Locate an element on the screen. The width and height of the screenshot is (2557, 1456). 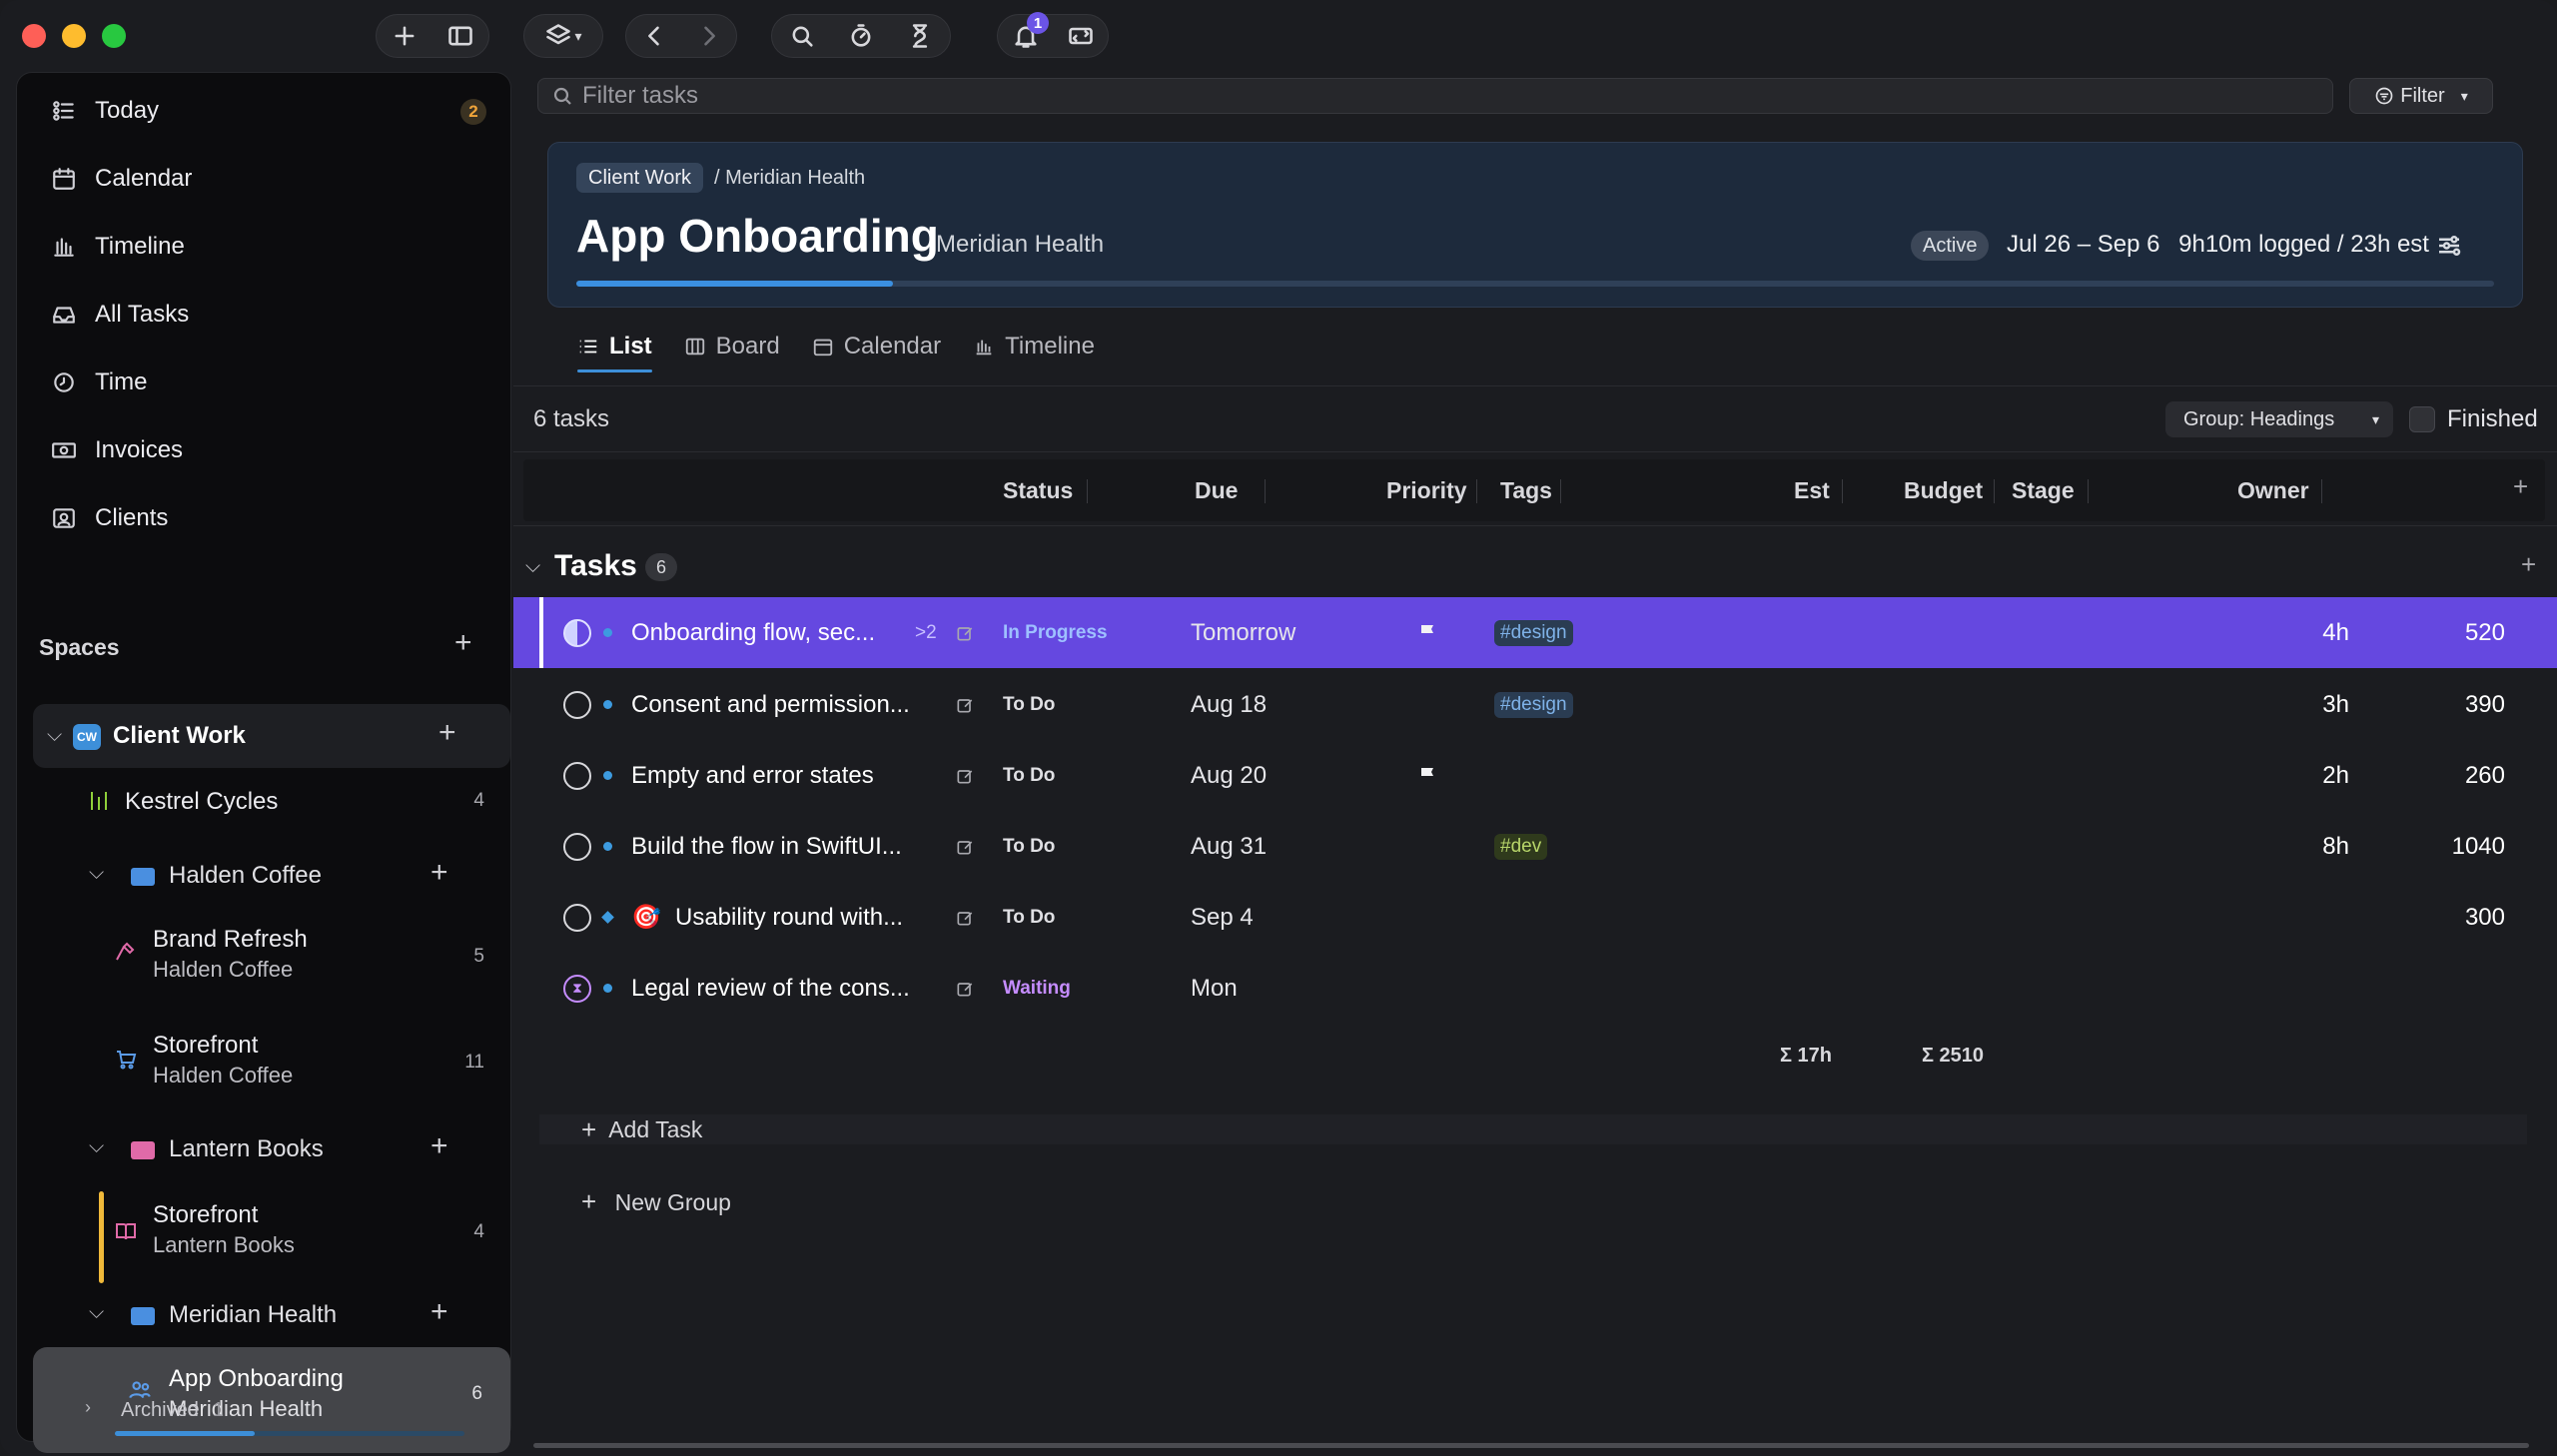
breadcrumb-space: Client Work is located at coordinates (639, 178).